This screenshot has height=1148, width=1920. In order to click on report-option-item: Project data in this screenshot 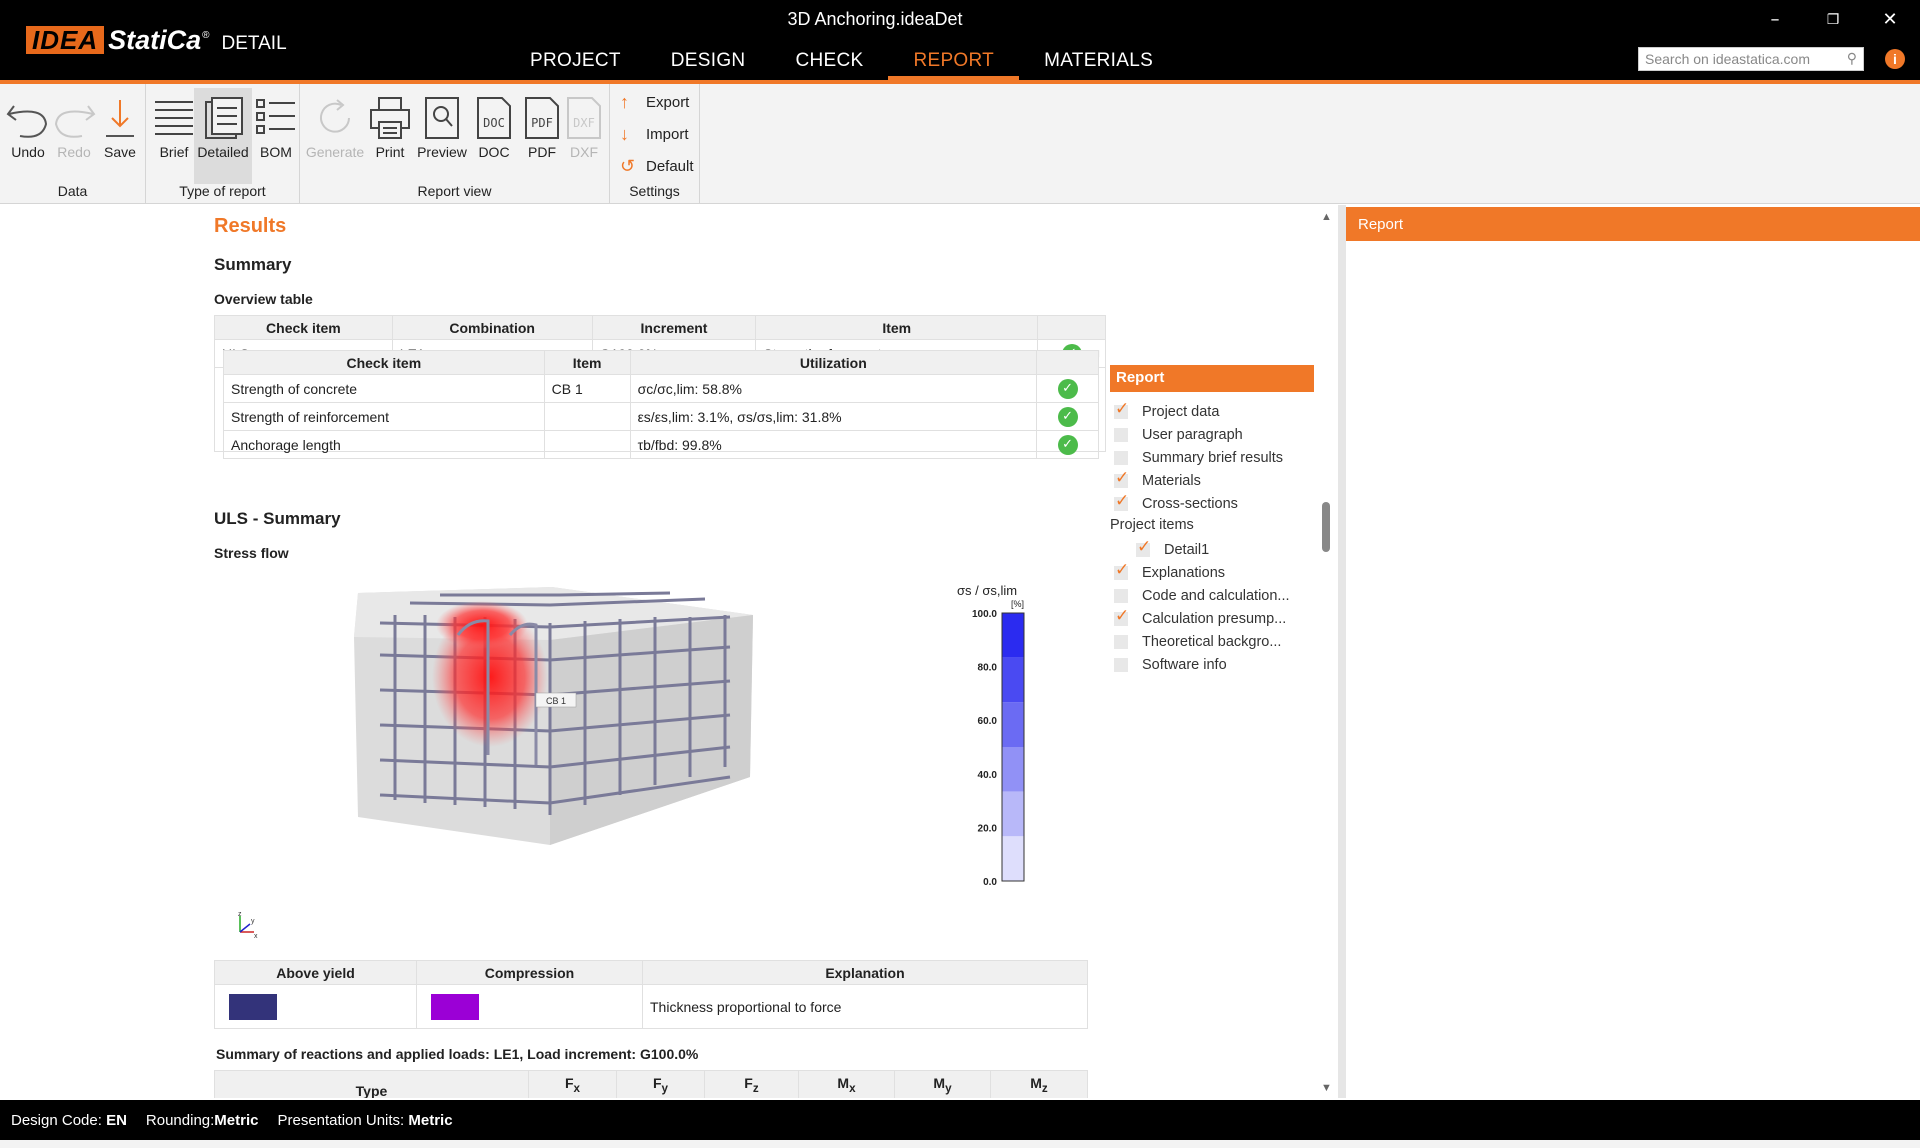, I will do `click(1166, 410)`.